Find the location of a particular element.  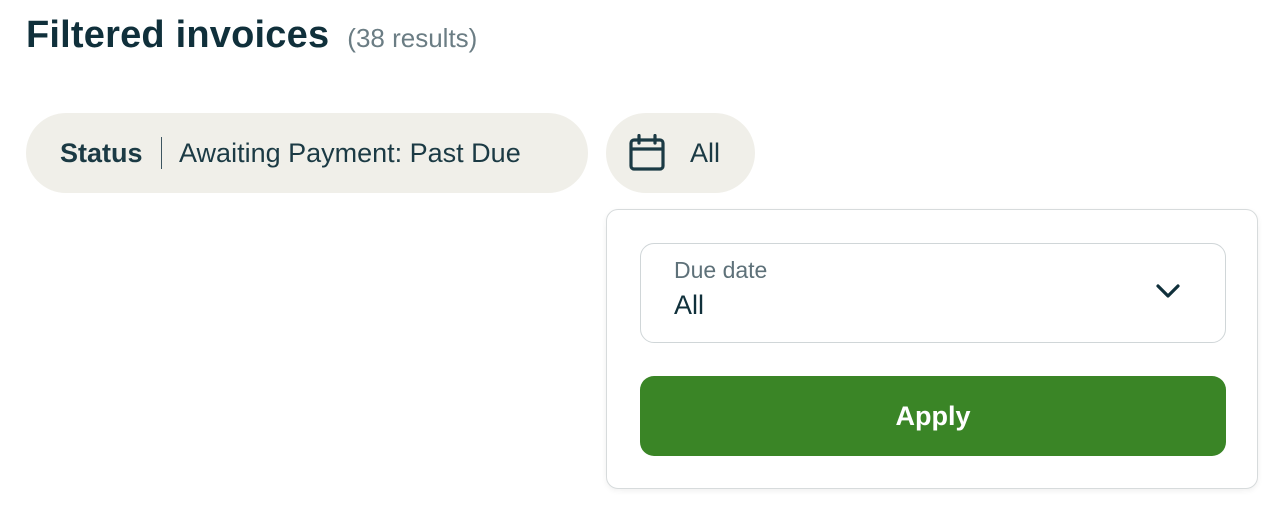

date-filter-chip: All is located at coordinates (680, 153).